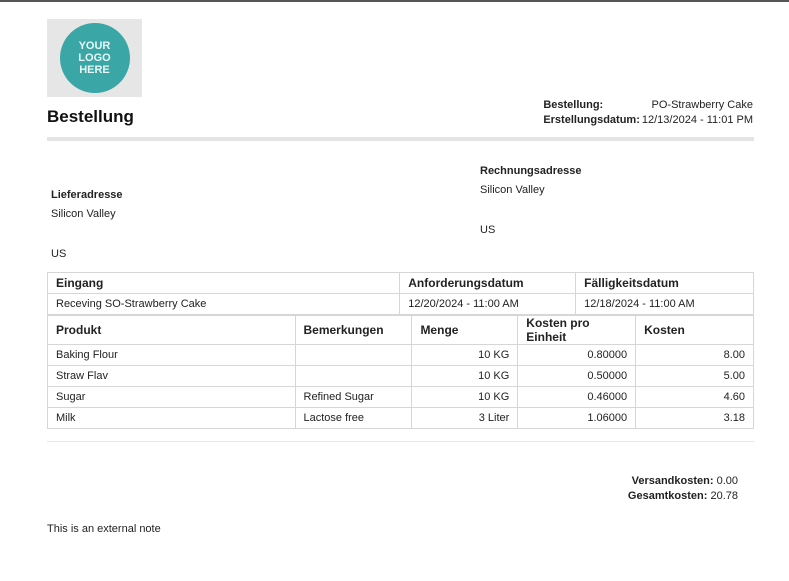  What do you see at coordinates (400, 139) in the screenshot?
I see `header-divider` at bounding box center [400, 139].